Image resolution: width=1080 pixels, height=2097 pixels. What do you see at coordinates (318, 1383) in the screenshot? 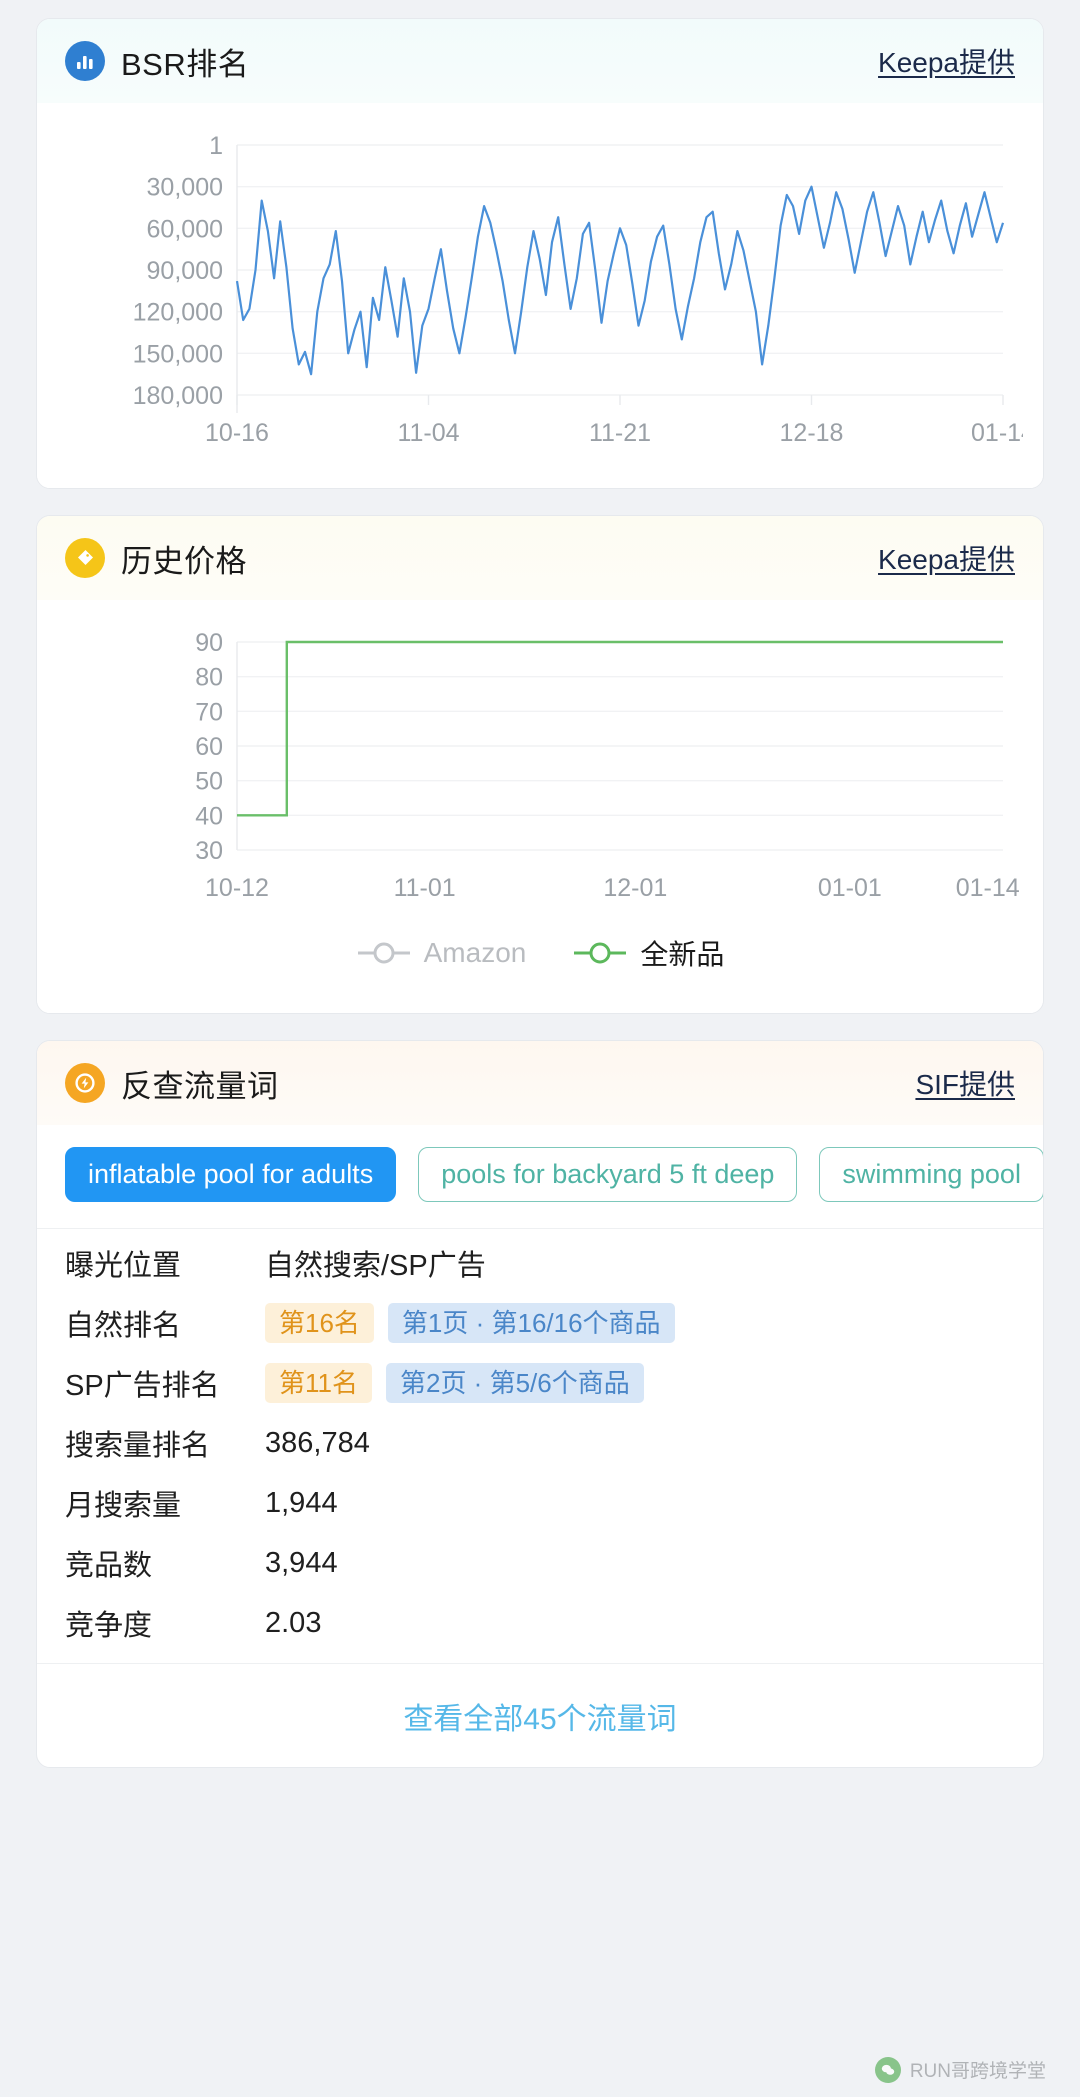
I see `keyword-rank-badge: 第11名` at bounding box center [318, 1383].